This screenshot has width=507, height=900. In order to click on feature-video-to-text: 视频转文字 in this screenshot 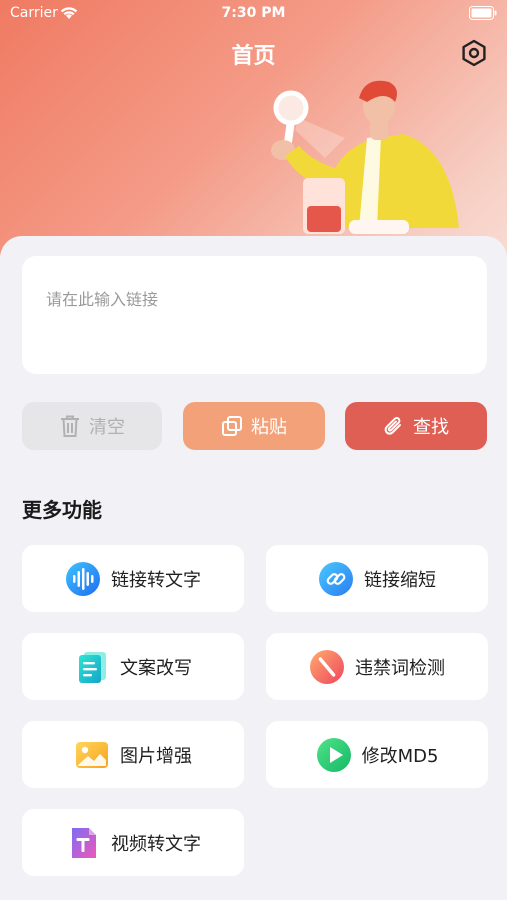, I will do `click(133, 842)`.